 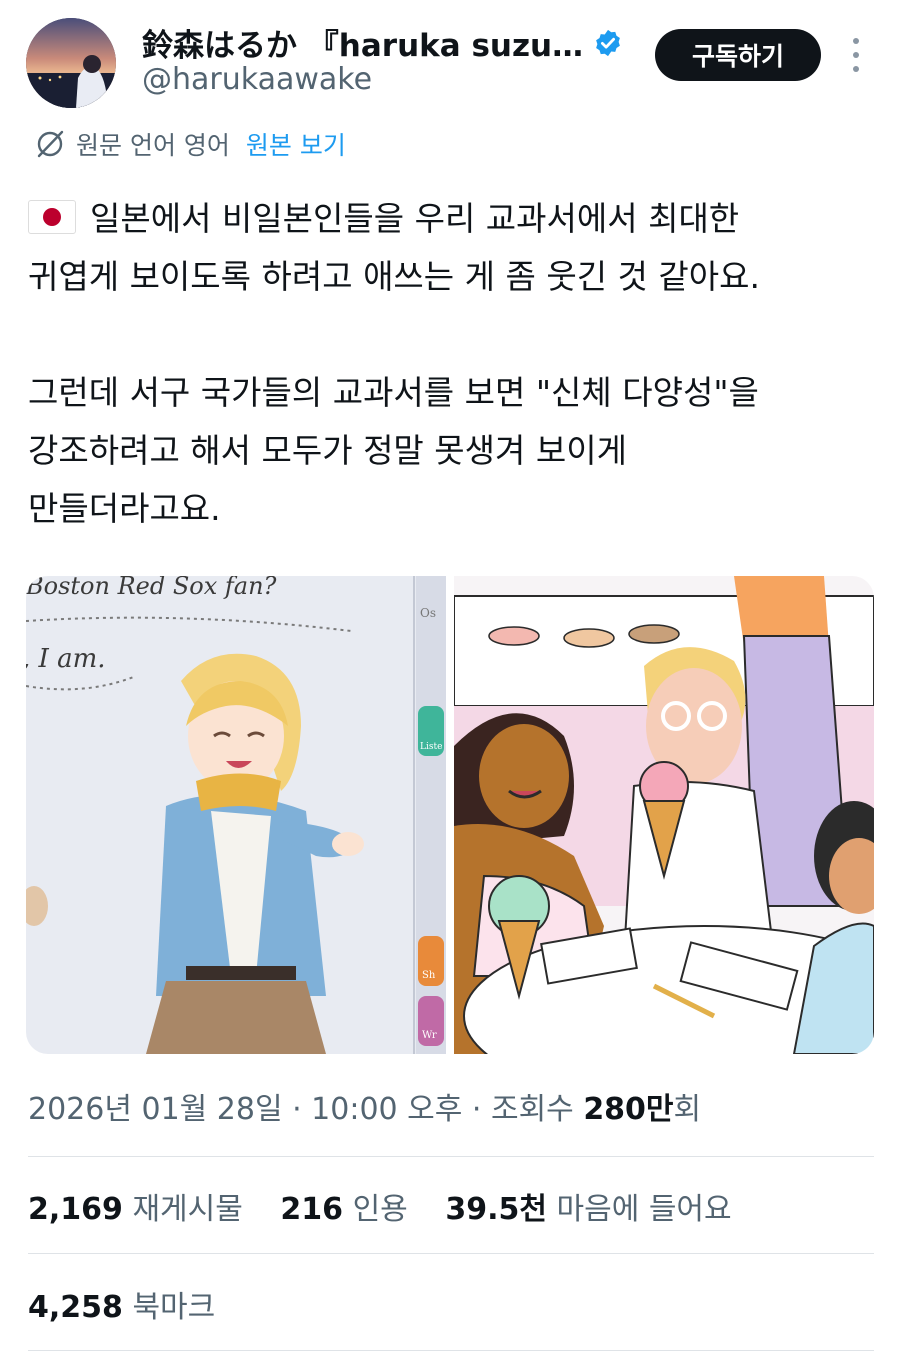 What do you see at coordinates (628, 1109) in the screenshot?
I see `views-count: 280만` at bounding box center [628, 1109].